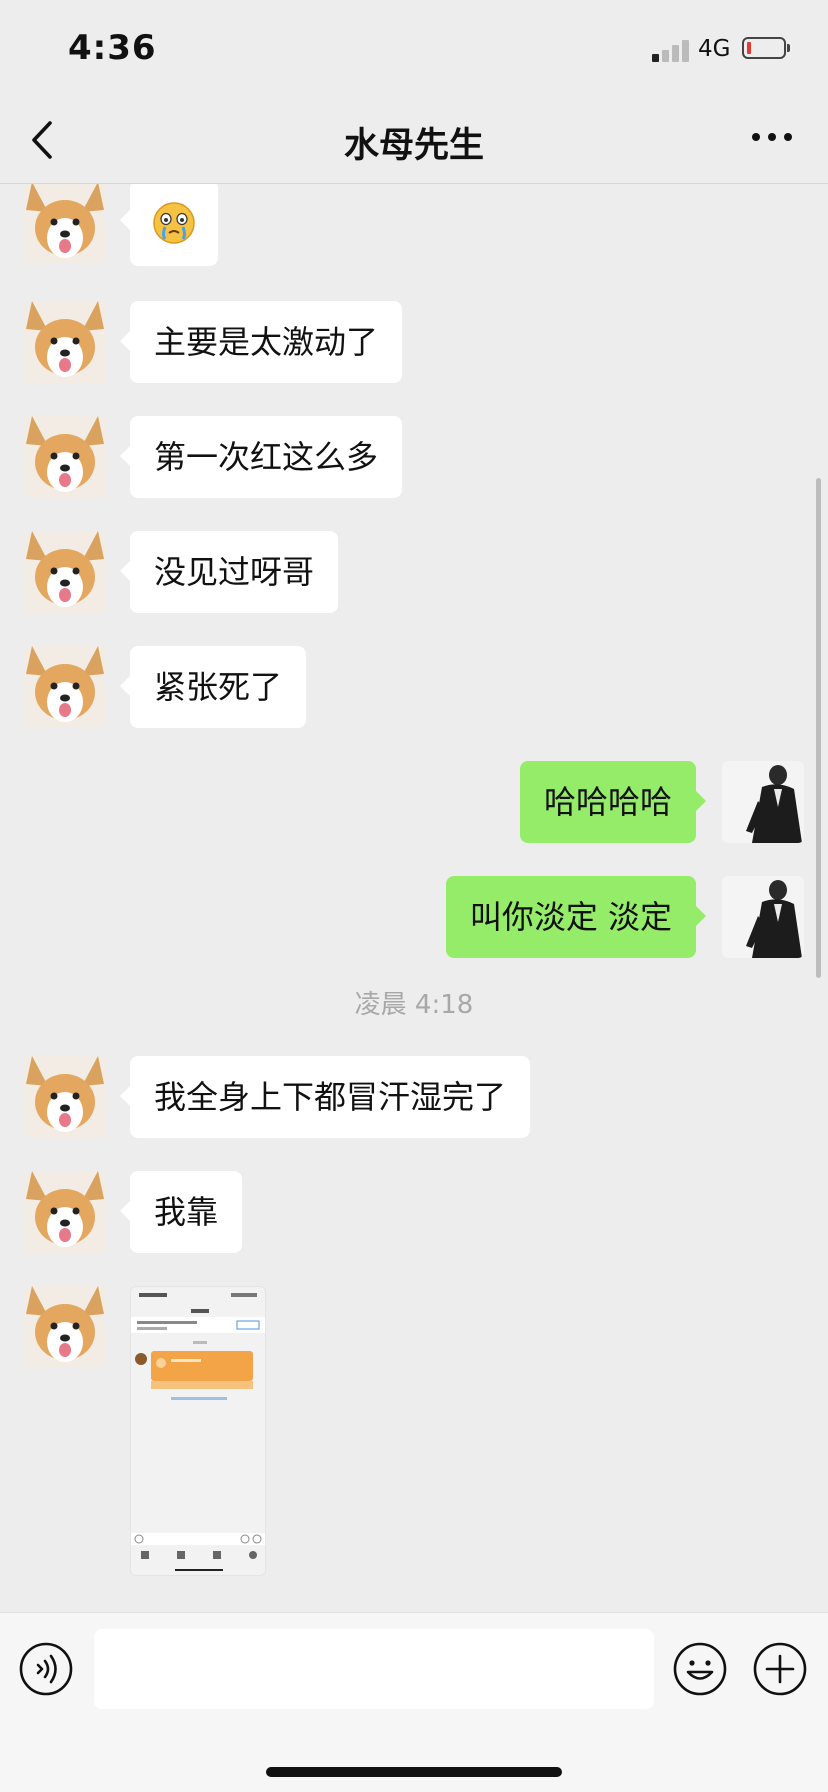  I want to click on battery-icon, so click(766, 48).